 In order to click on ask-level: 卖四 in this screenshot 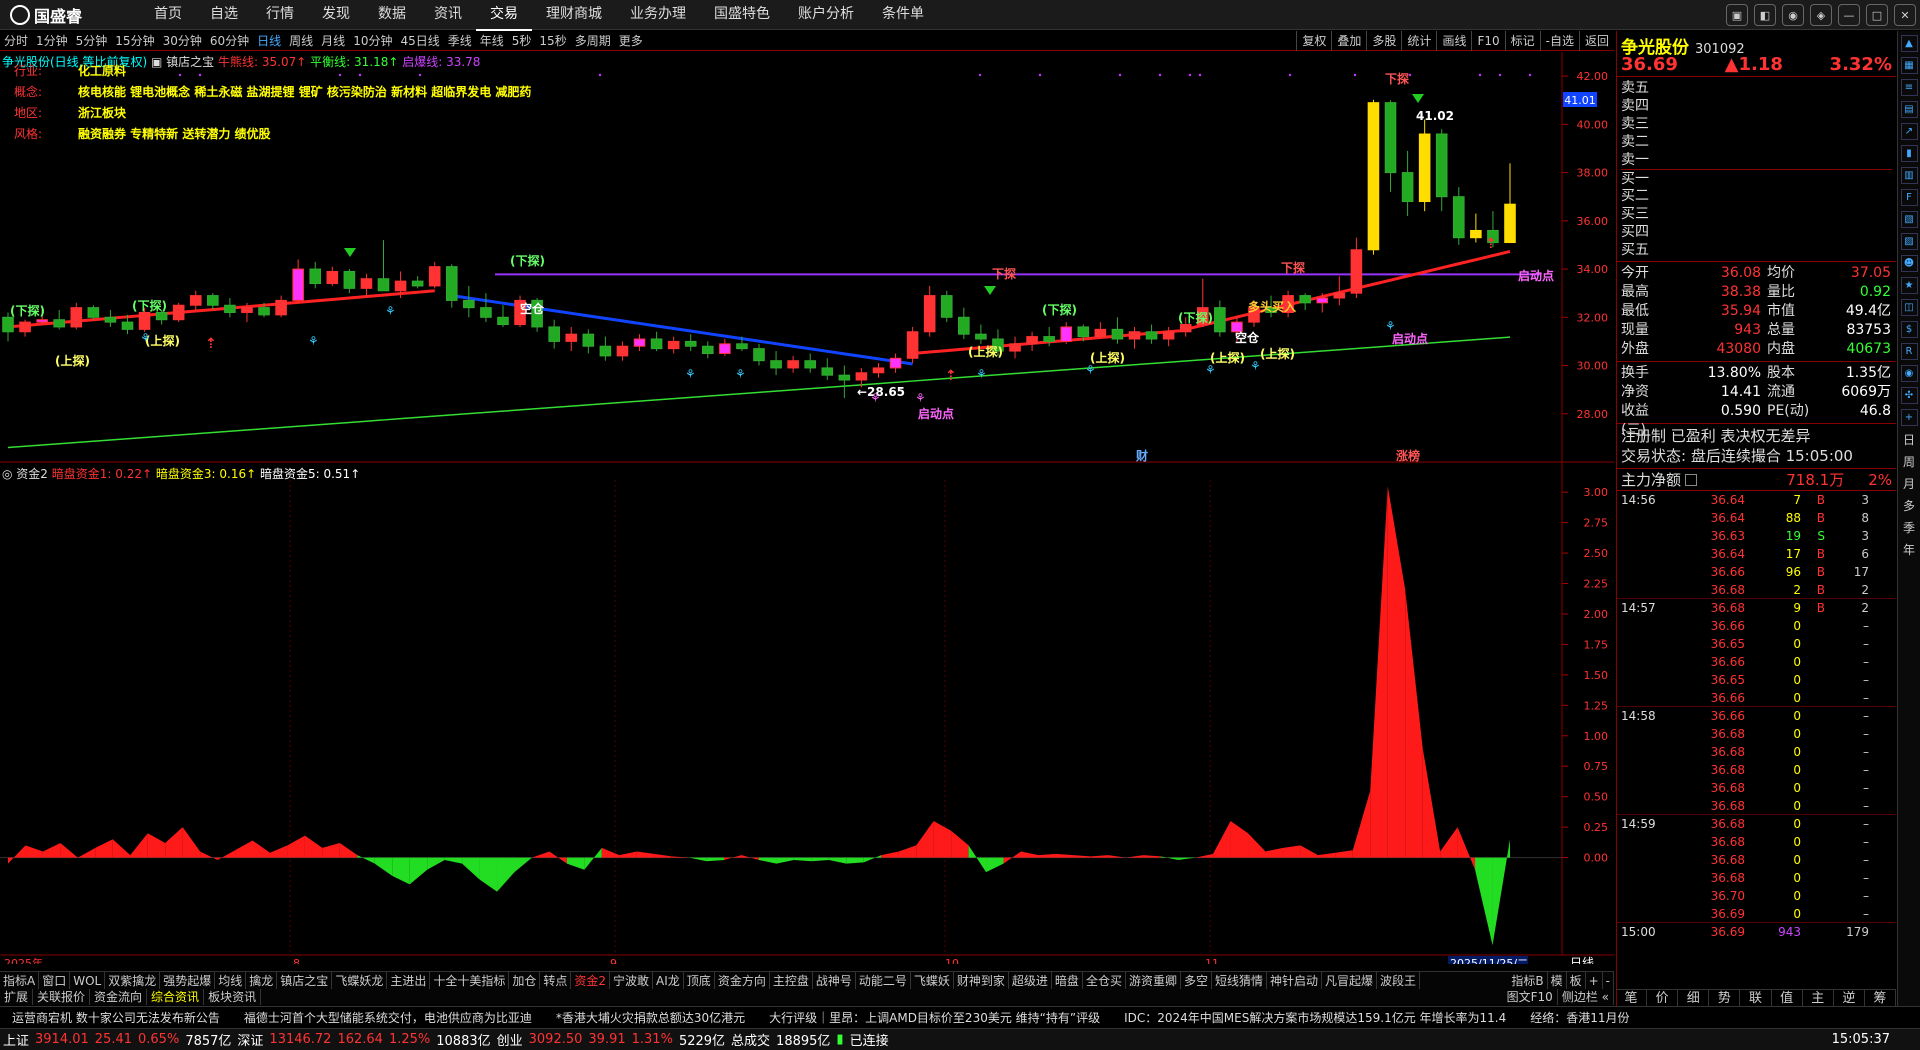, I will do `click(1756, 106)`.